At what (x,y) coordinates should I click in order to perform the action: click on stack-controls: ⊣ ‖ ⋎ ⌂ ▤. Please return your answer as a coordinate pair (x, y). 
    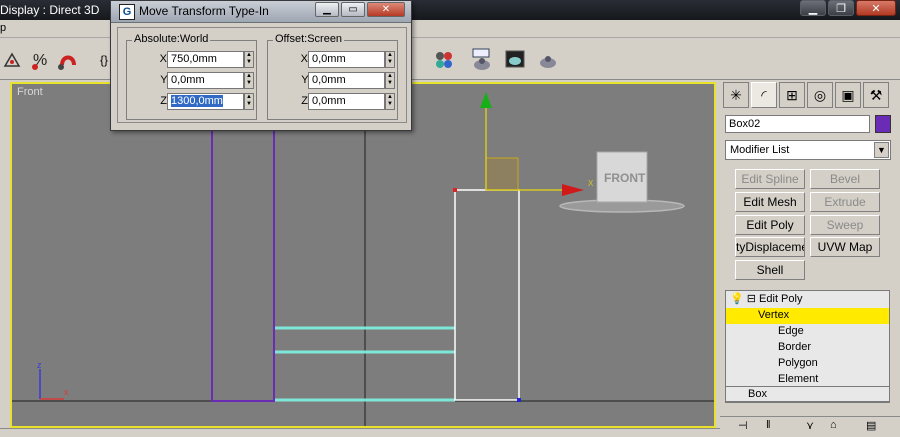
    Looking at the image, I should click on (810, 426).